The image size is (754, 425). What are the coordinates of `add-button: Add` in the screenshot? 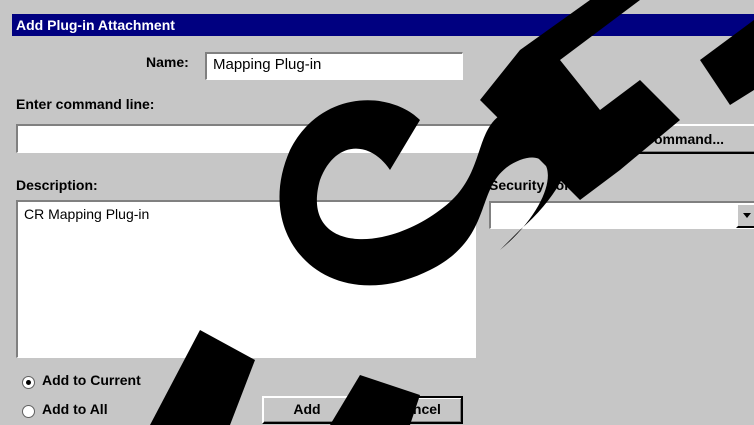 It's located at (307, 410).